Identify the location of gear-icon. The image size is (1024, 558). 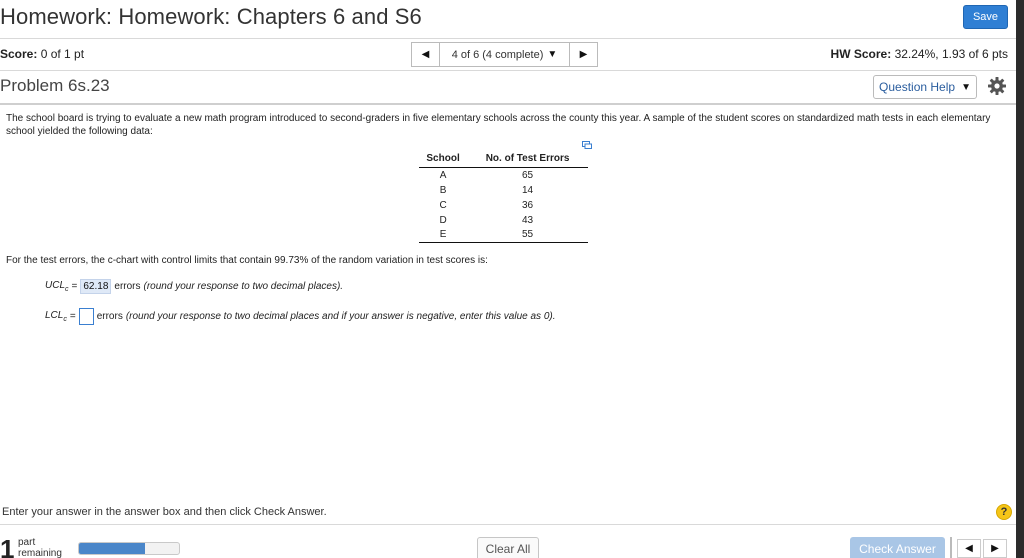
(997, 86).